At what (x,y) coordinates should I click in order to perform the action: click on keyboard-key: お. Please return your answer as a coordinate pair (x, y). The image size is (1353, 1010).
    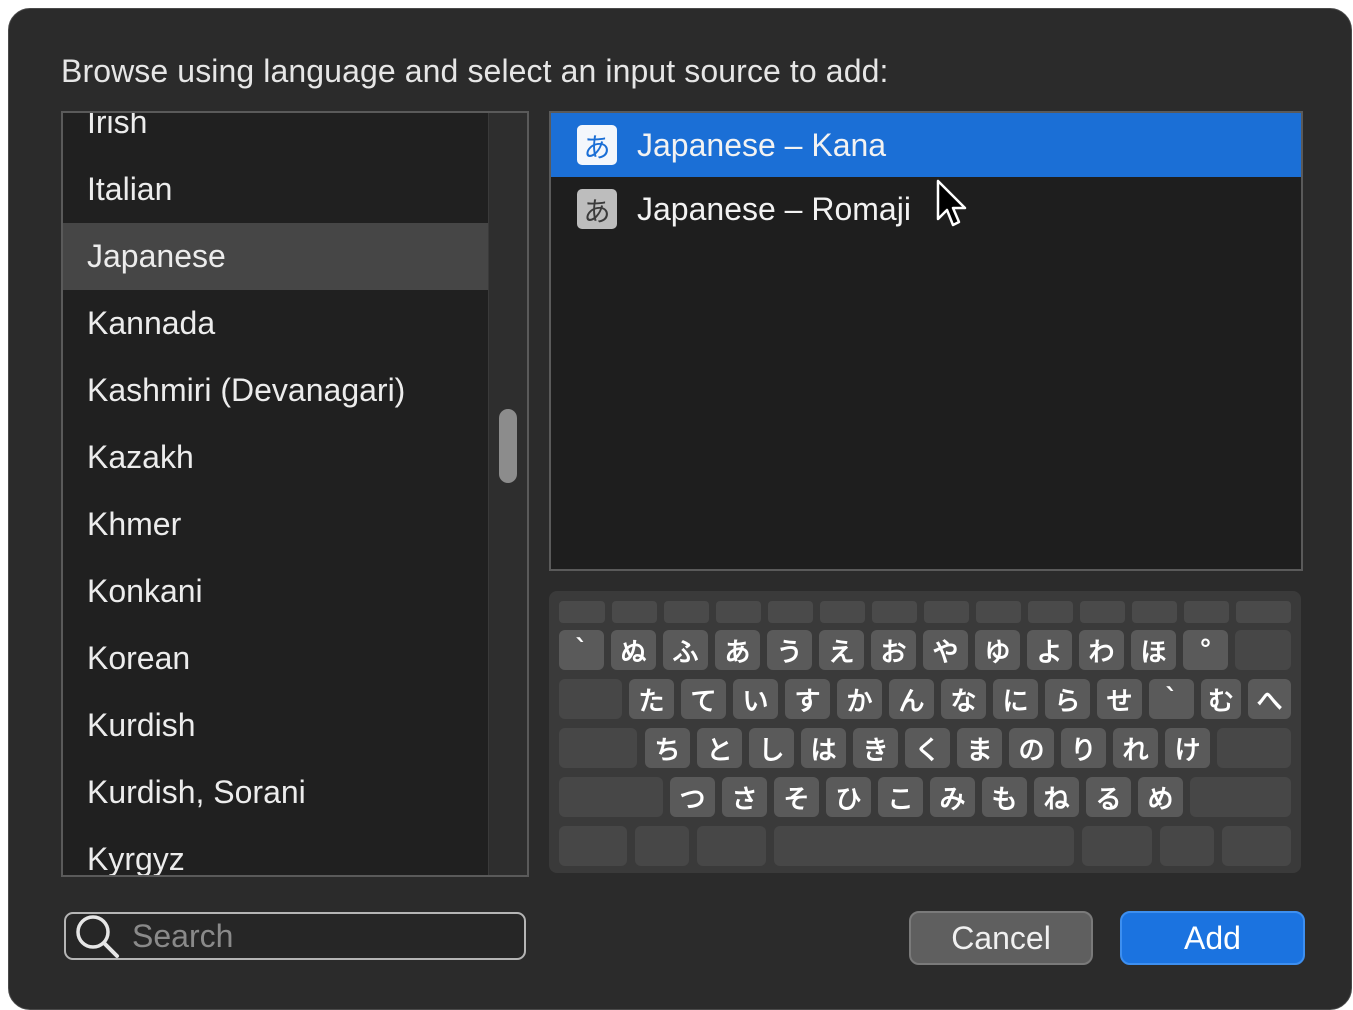
    Looking at the image, I should click on (893, 650).